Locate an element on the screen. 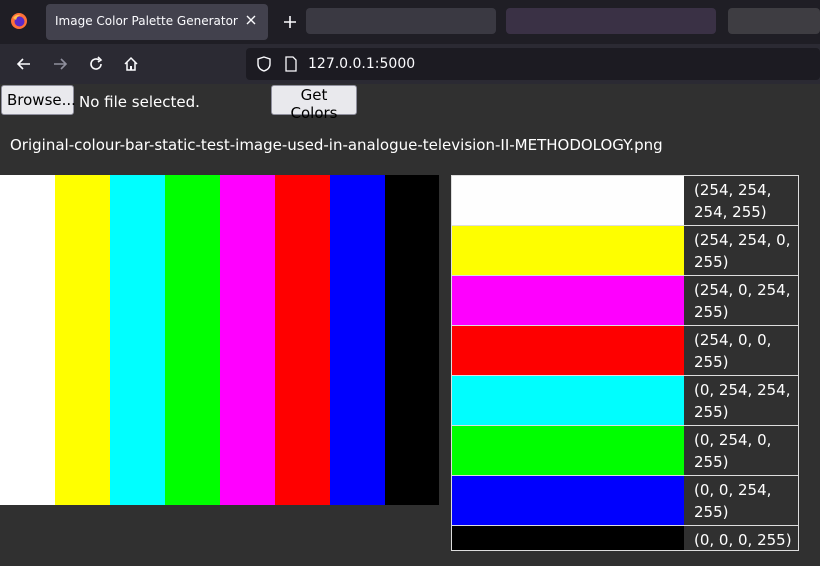 The height and width of the screenshot is (566, 820). forward-arrow-icon is located at coordinates (60, 64).